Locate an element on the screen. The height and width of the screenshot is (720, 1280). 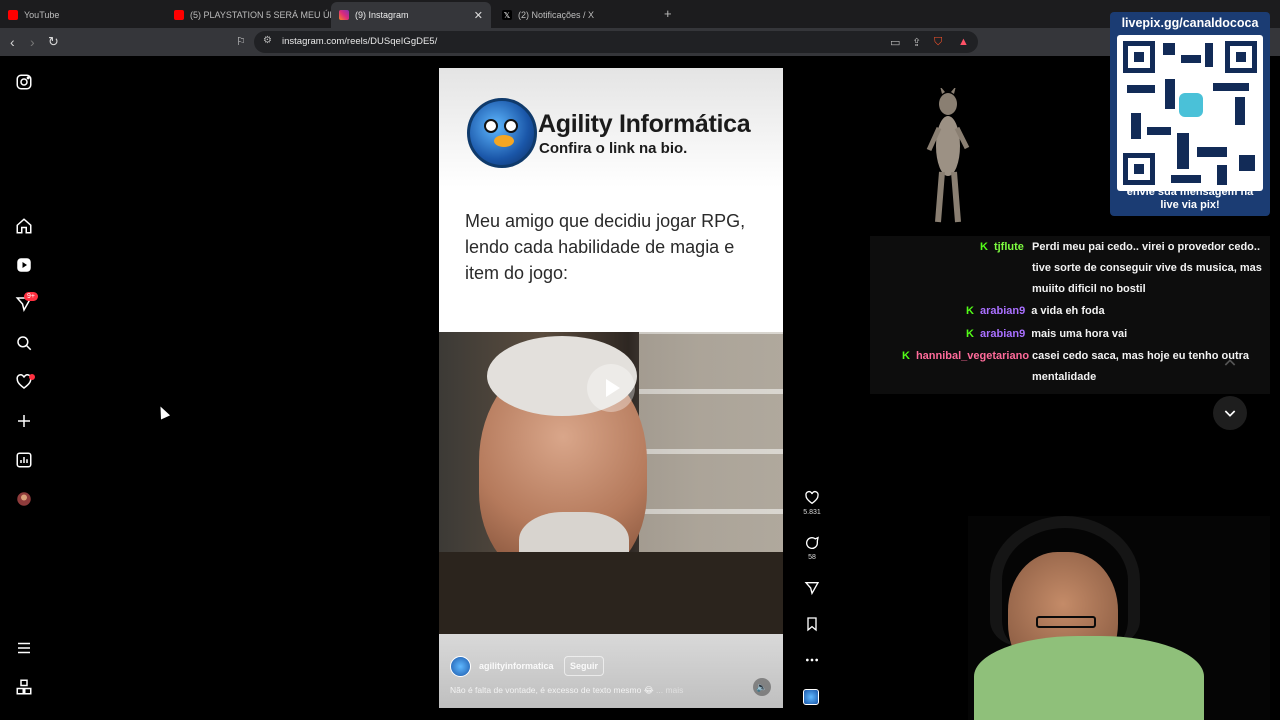
play-icon is located at coordinates (611, 388).